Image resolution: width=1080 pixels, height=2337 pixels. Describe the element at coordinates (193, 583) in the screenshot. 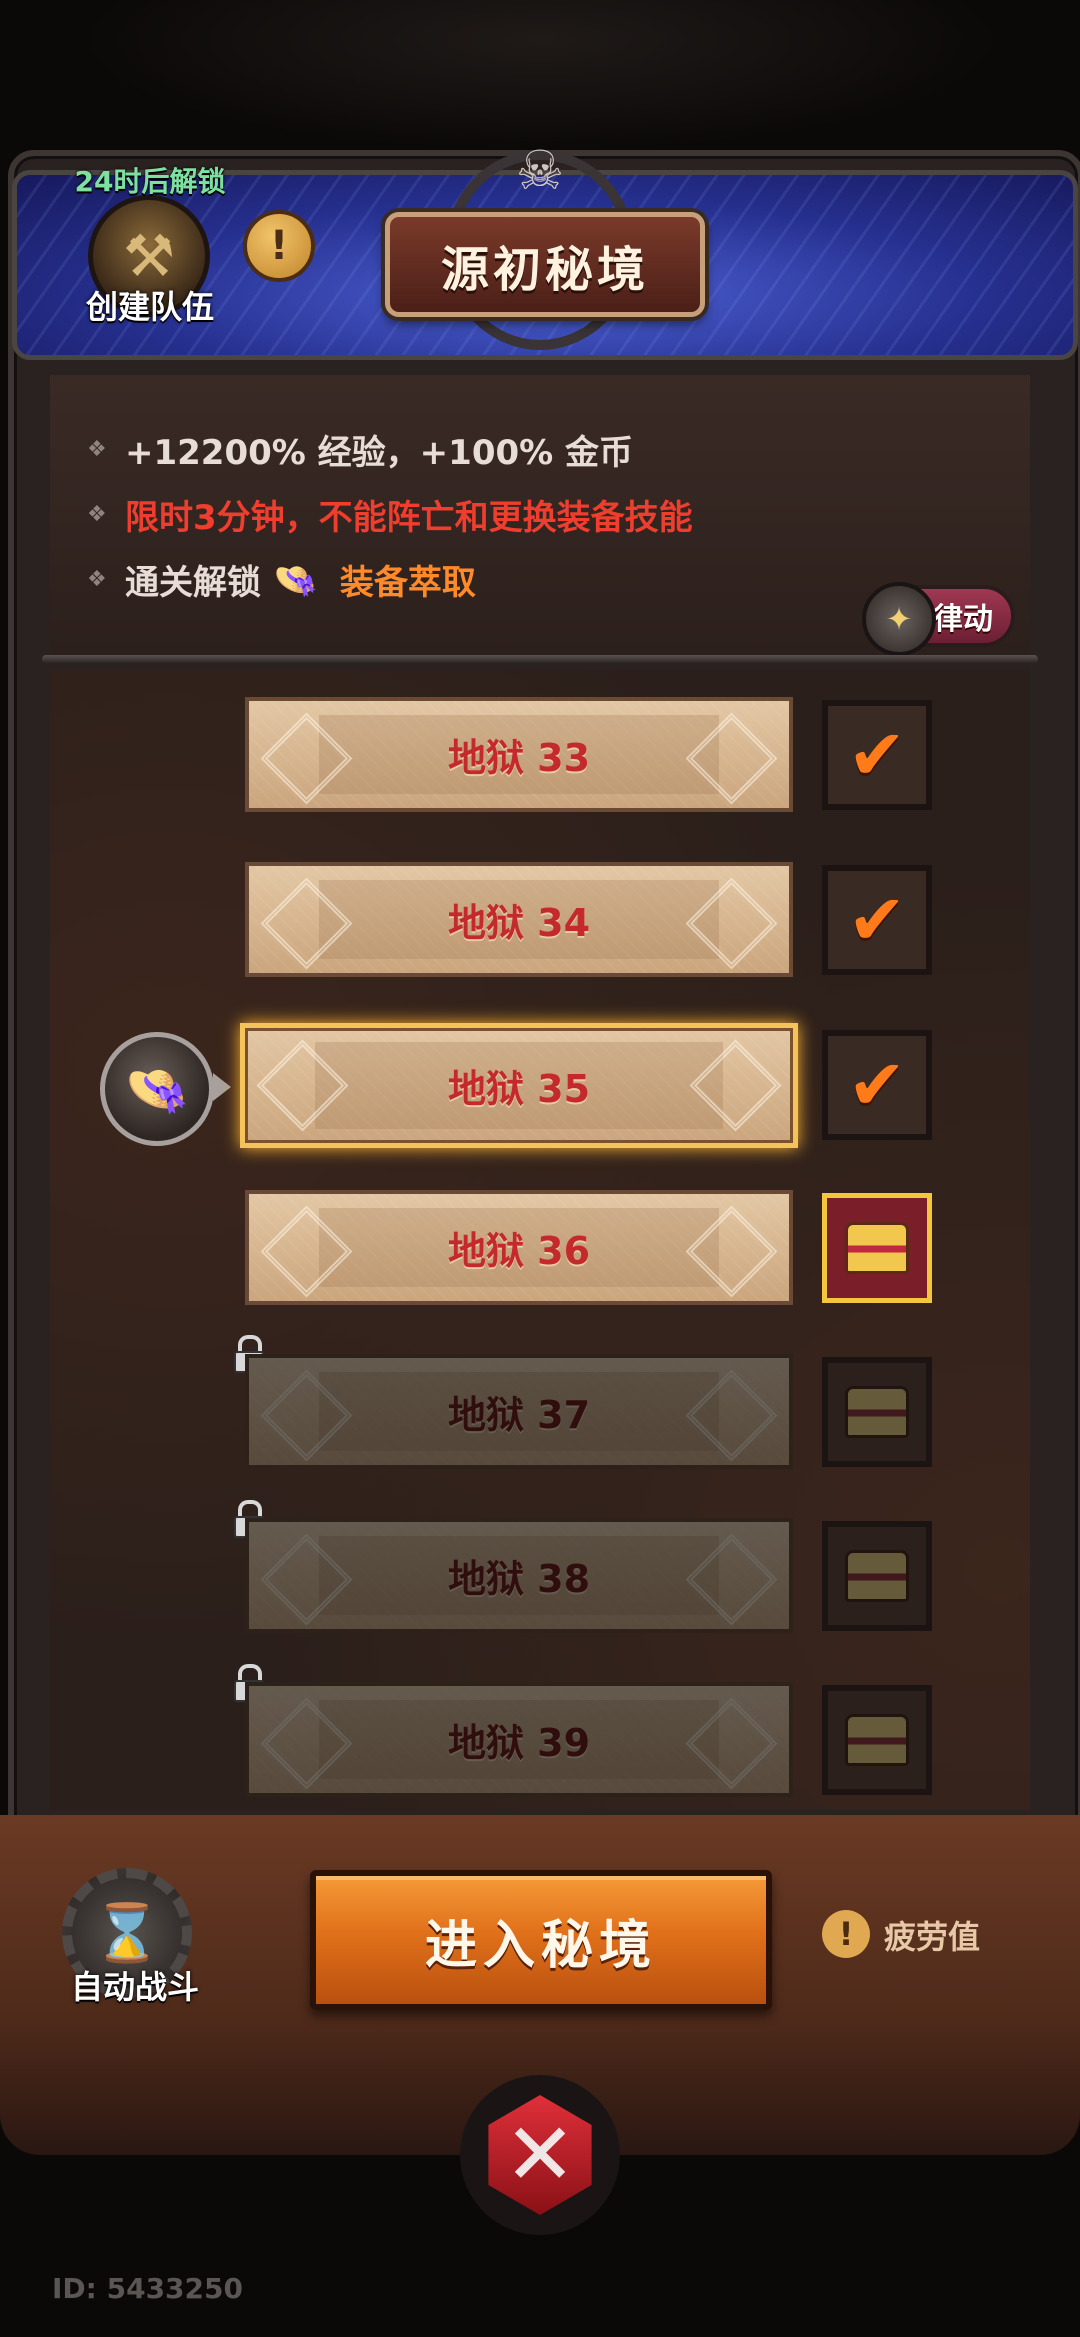

I see `unlock-prefix: 通关解锁` at that location.